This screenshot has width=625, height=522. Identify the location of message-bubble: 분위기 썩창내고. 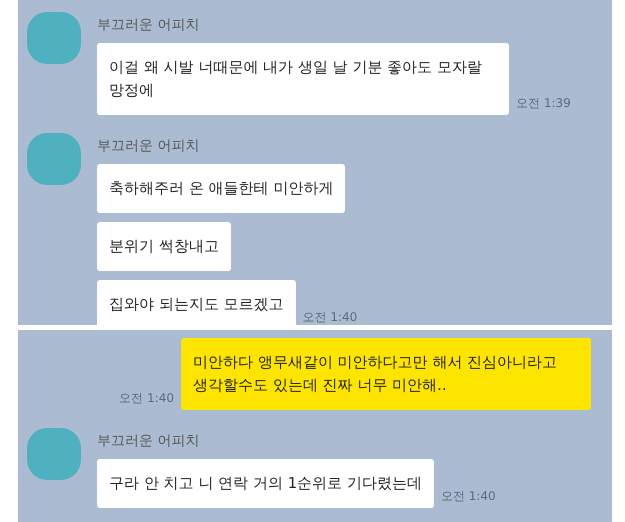
(164, 246).